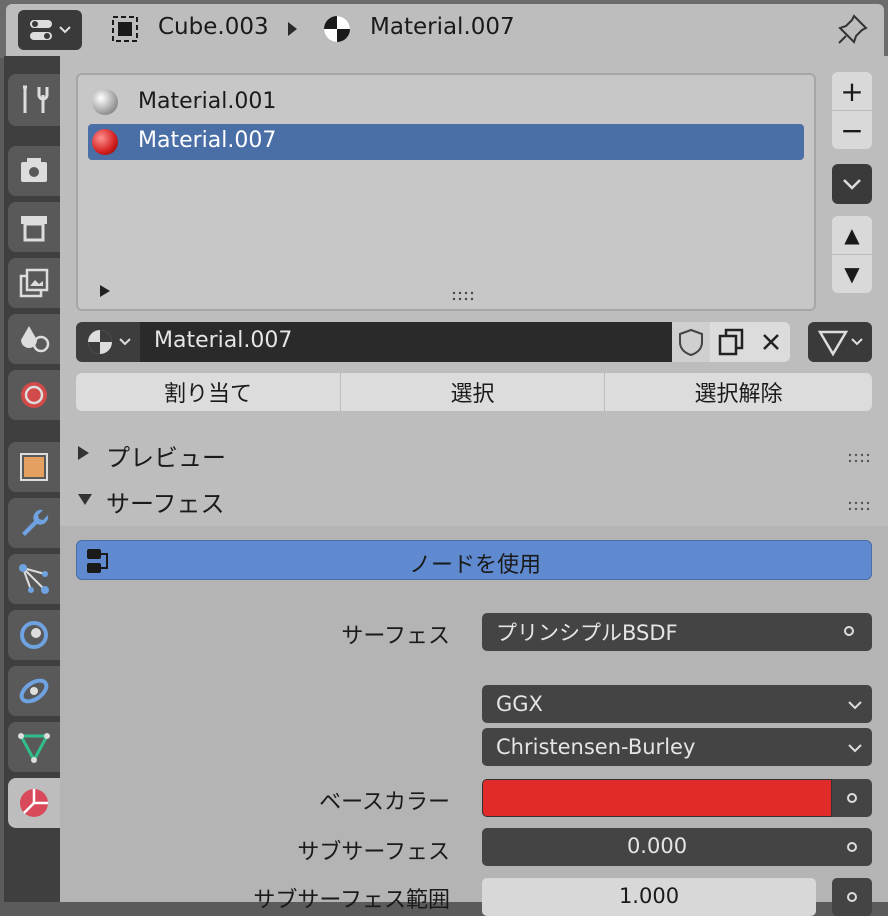  I want to click on breadcrumb-object: Cube.003, so click(213, 27).